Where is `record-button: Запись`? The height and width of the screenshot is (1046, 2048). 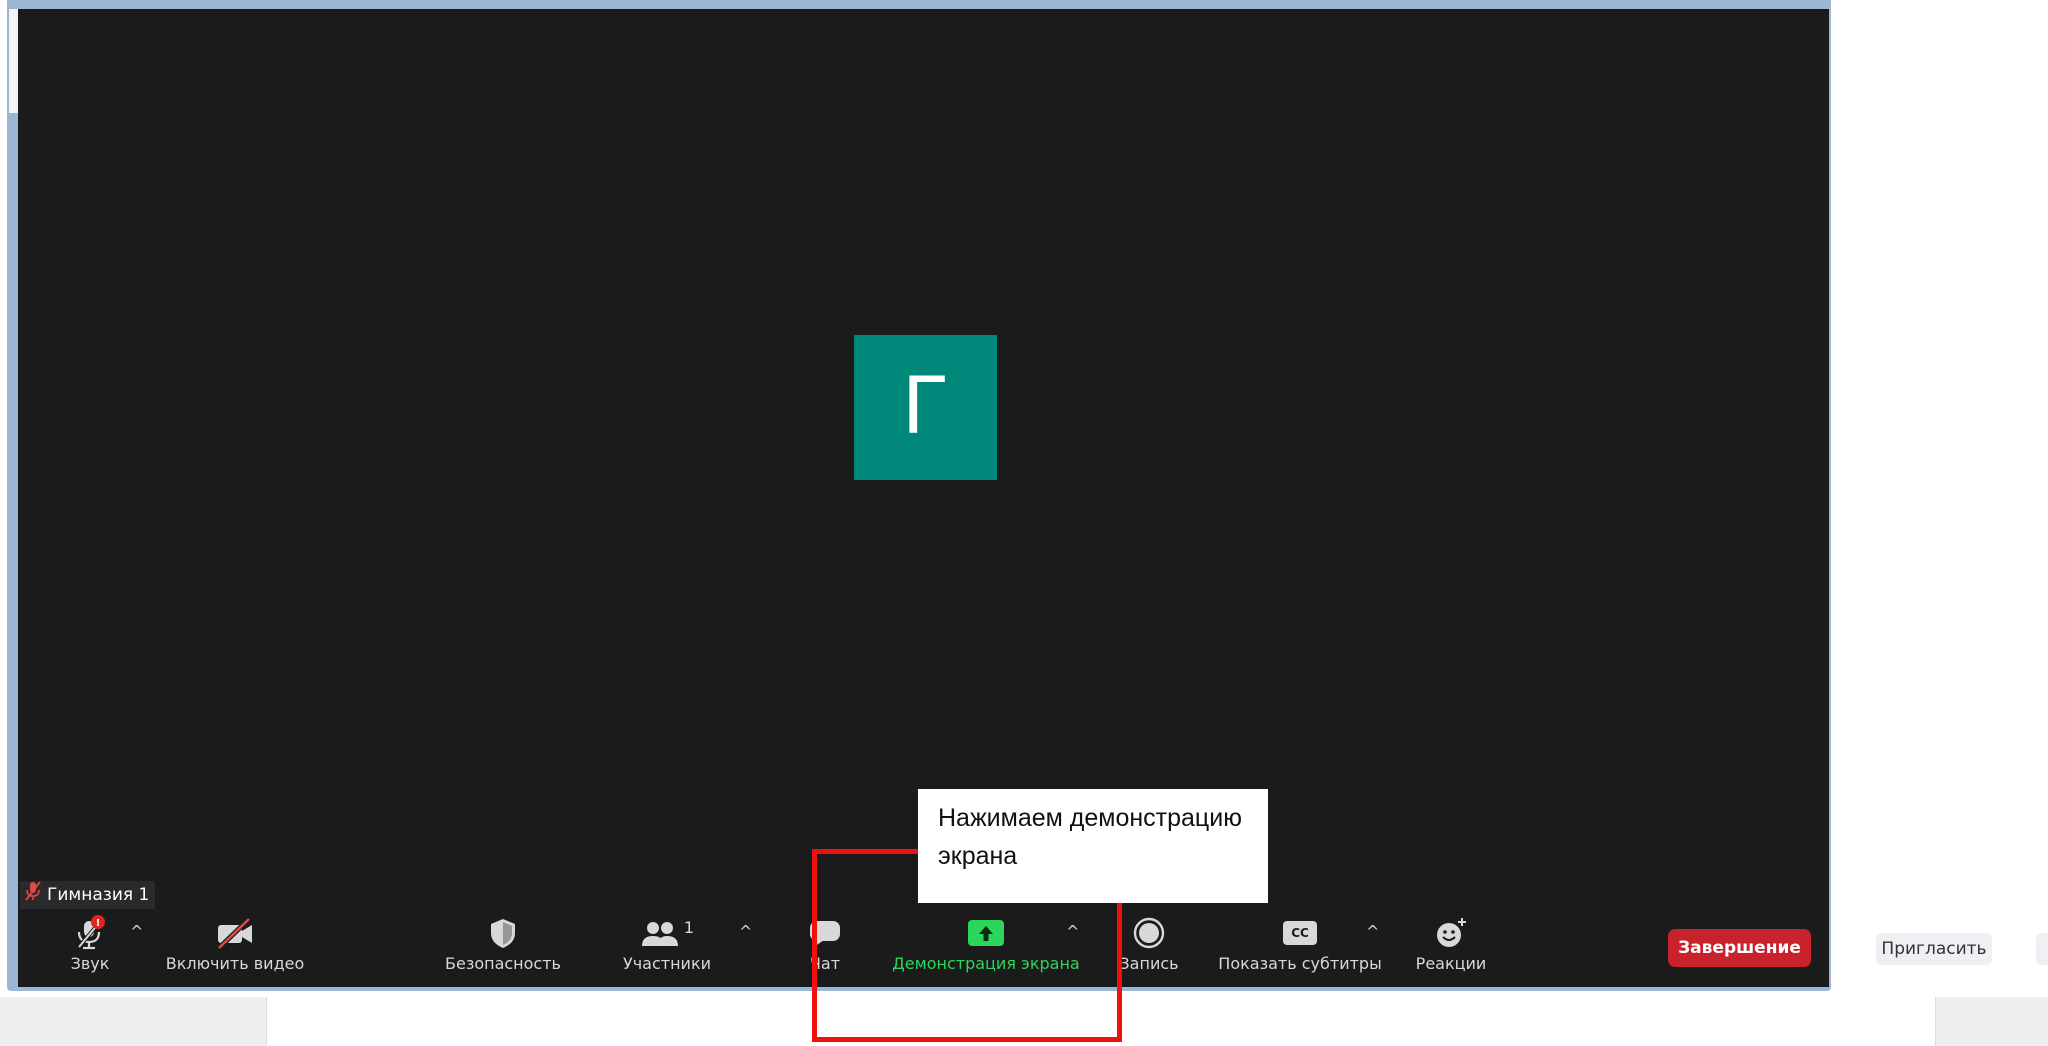
record-button: Запись is located at coordinates (1149, 944).